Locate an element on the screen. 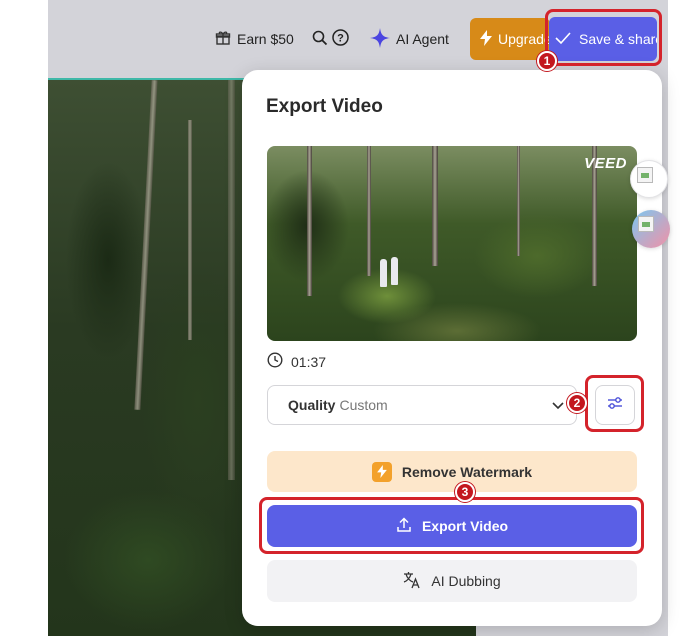 The height and width of the screenshot is (636, 700). earn-button: Earn $50 is located at coordinates (254, 39).